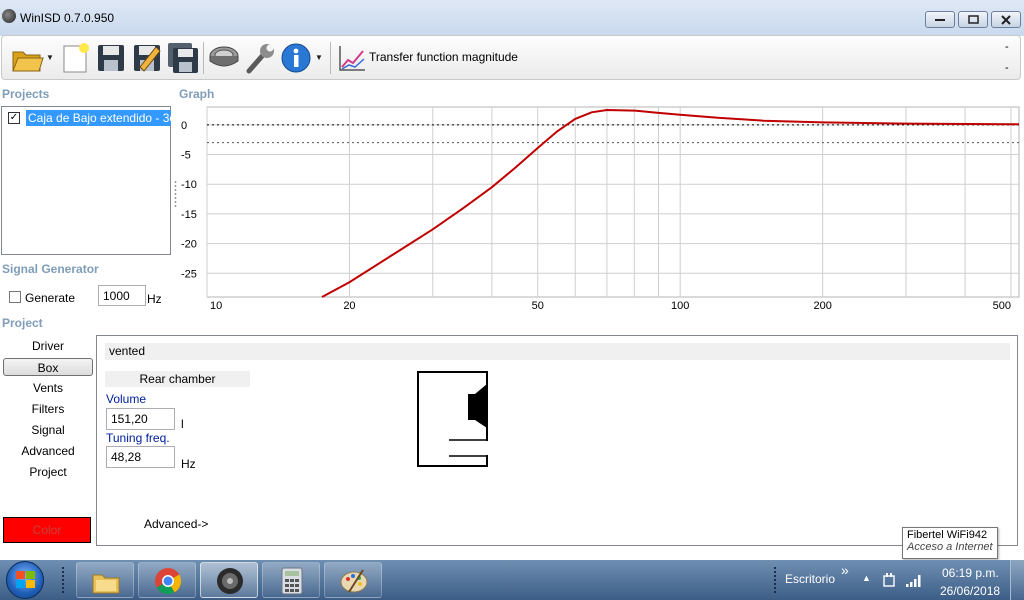 This screenshot has width=1024, height=600. I want to click on x-tick-label: 200, so click(822, 306).